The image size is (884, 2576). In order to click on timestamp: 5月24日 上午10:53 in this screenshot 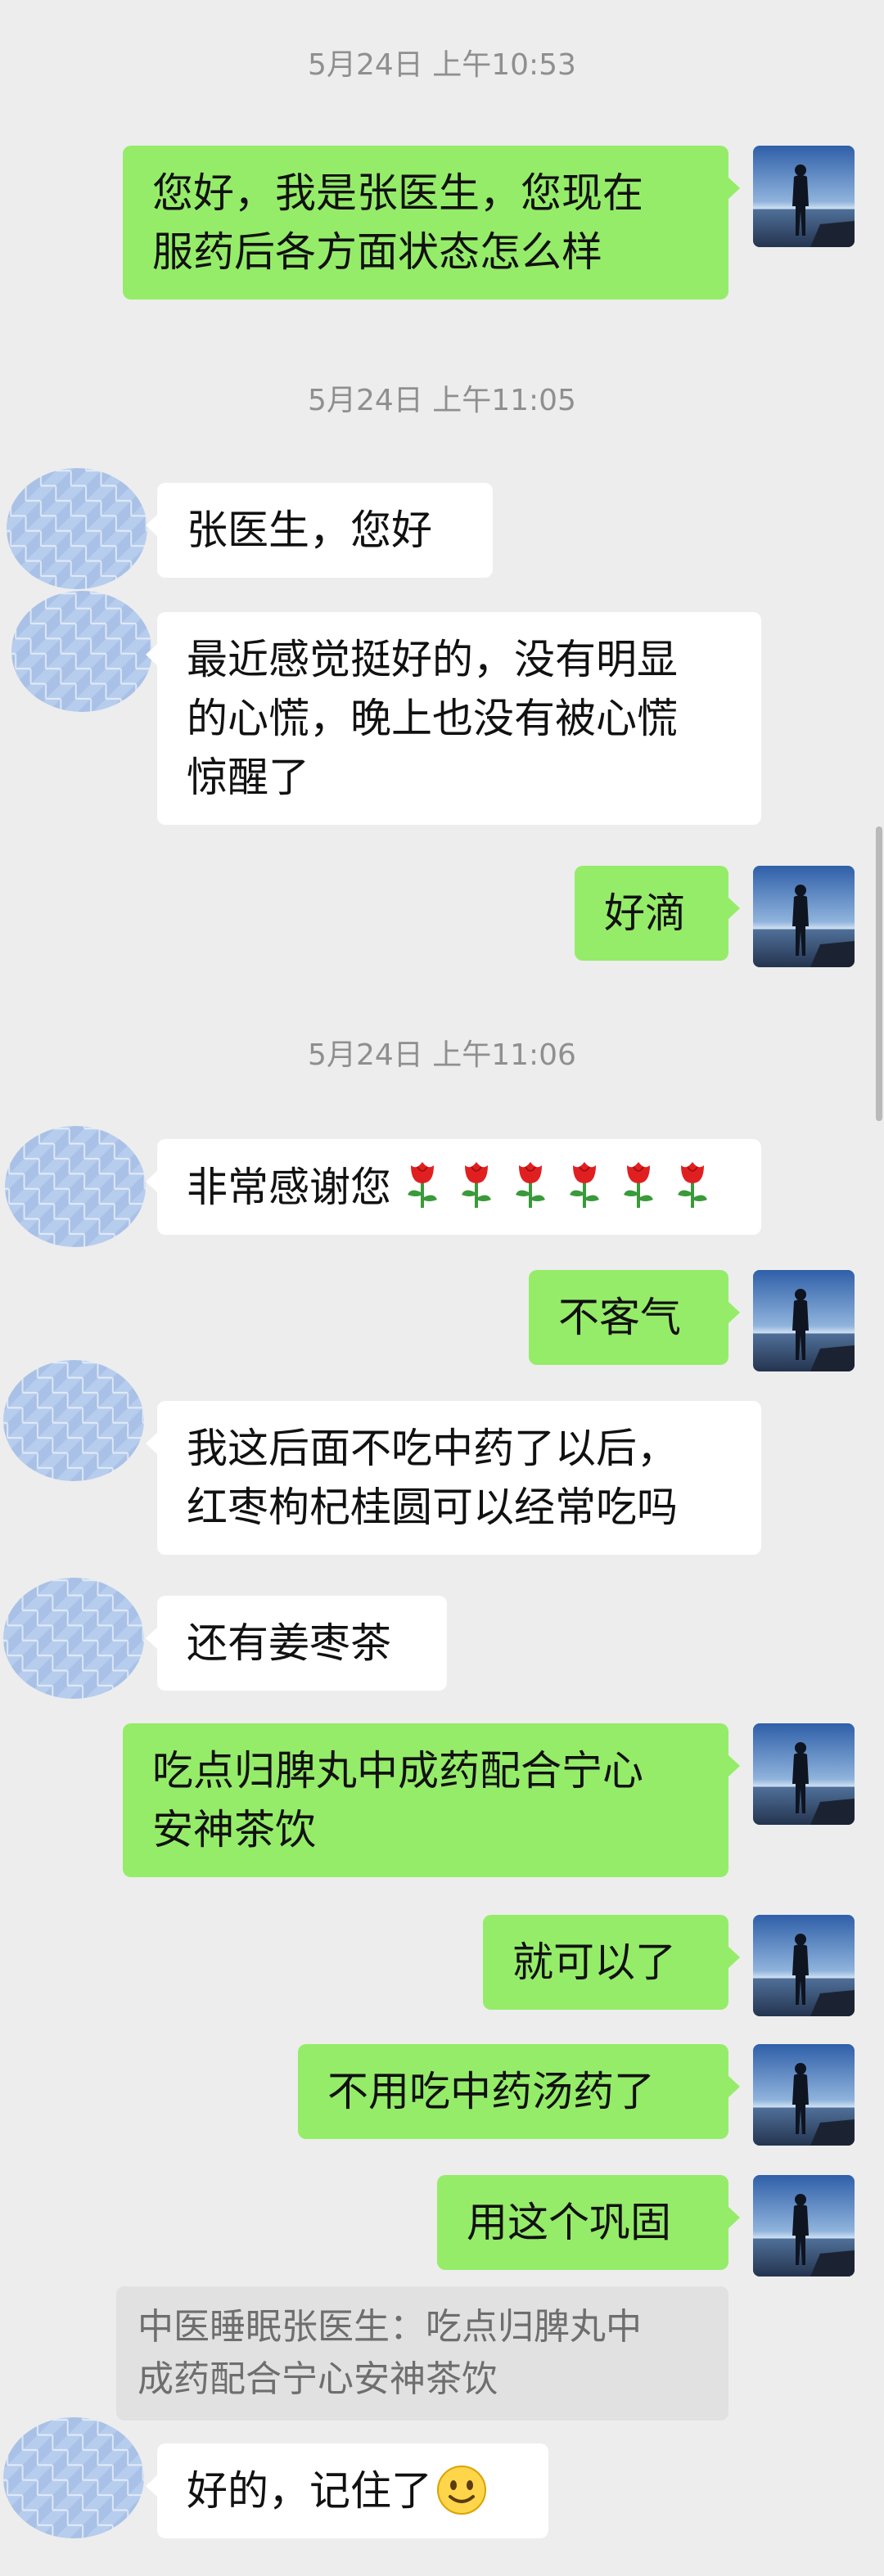, I will do `click(442, 65)`.